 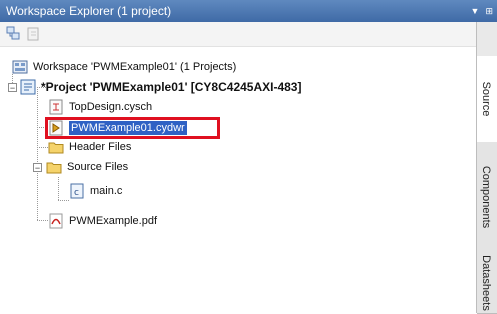 What do you see at coordinates (98, 167) in the screenshot?
I see `tree-item-label: Source Files` at bounding box center [98, 167].